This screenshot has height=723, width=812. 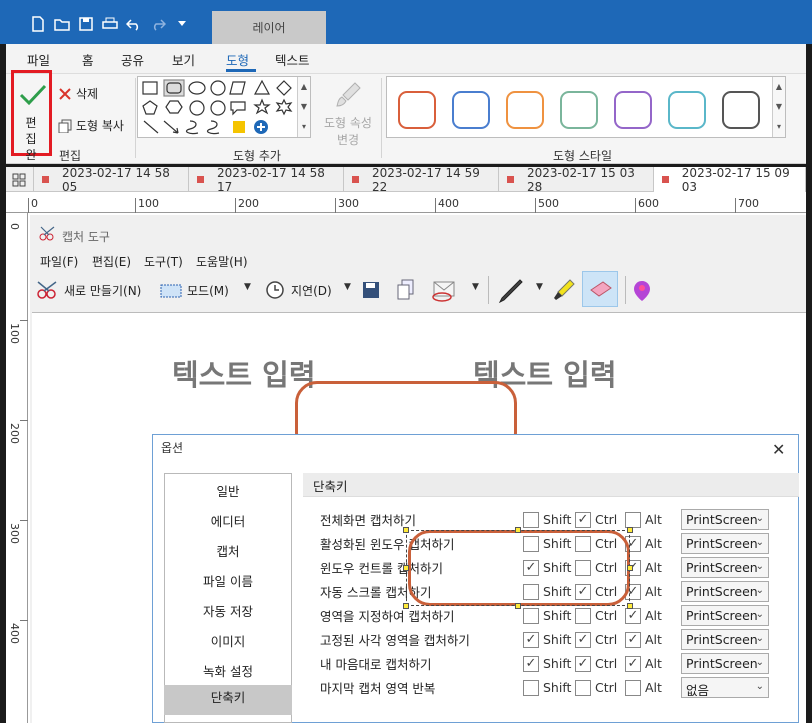 What do you see at coordinates (244, 373) in the screenshot?
I see `text-input-label-1: 텍스트 입력` at bounding box center [244, 373].